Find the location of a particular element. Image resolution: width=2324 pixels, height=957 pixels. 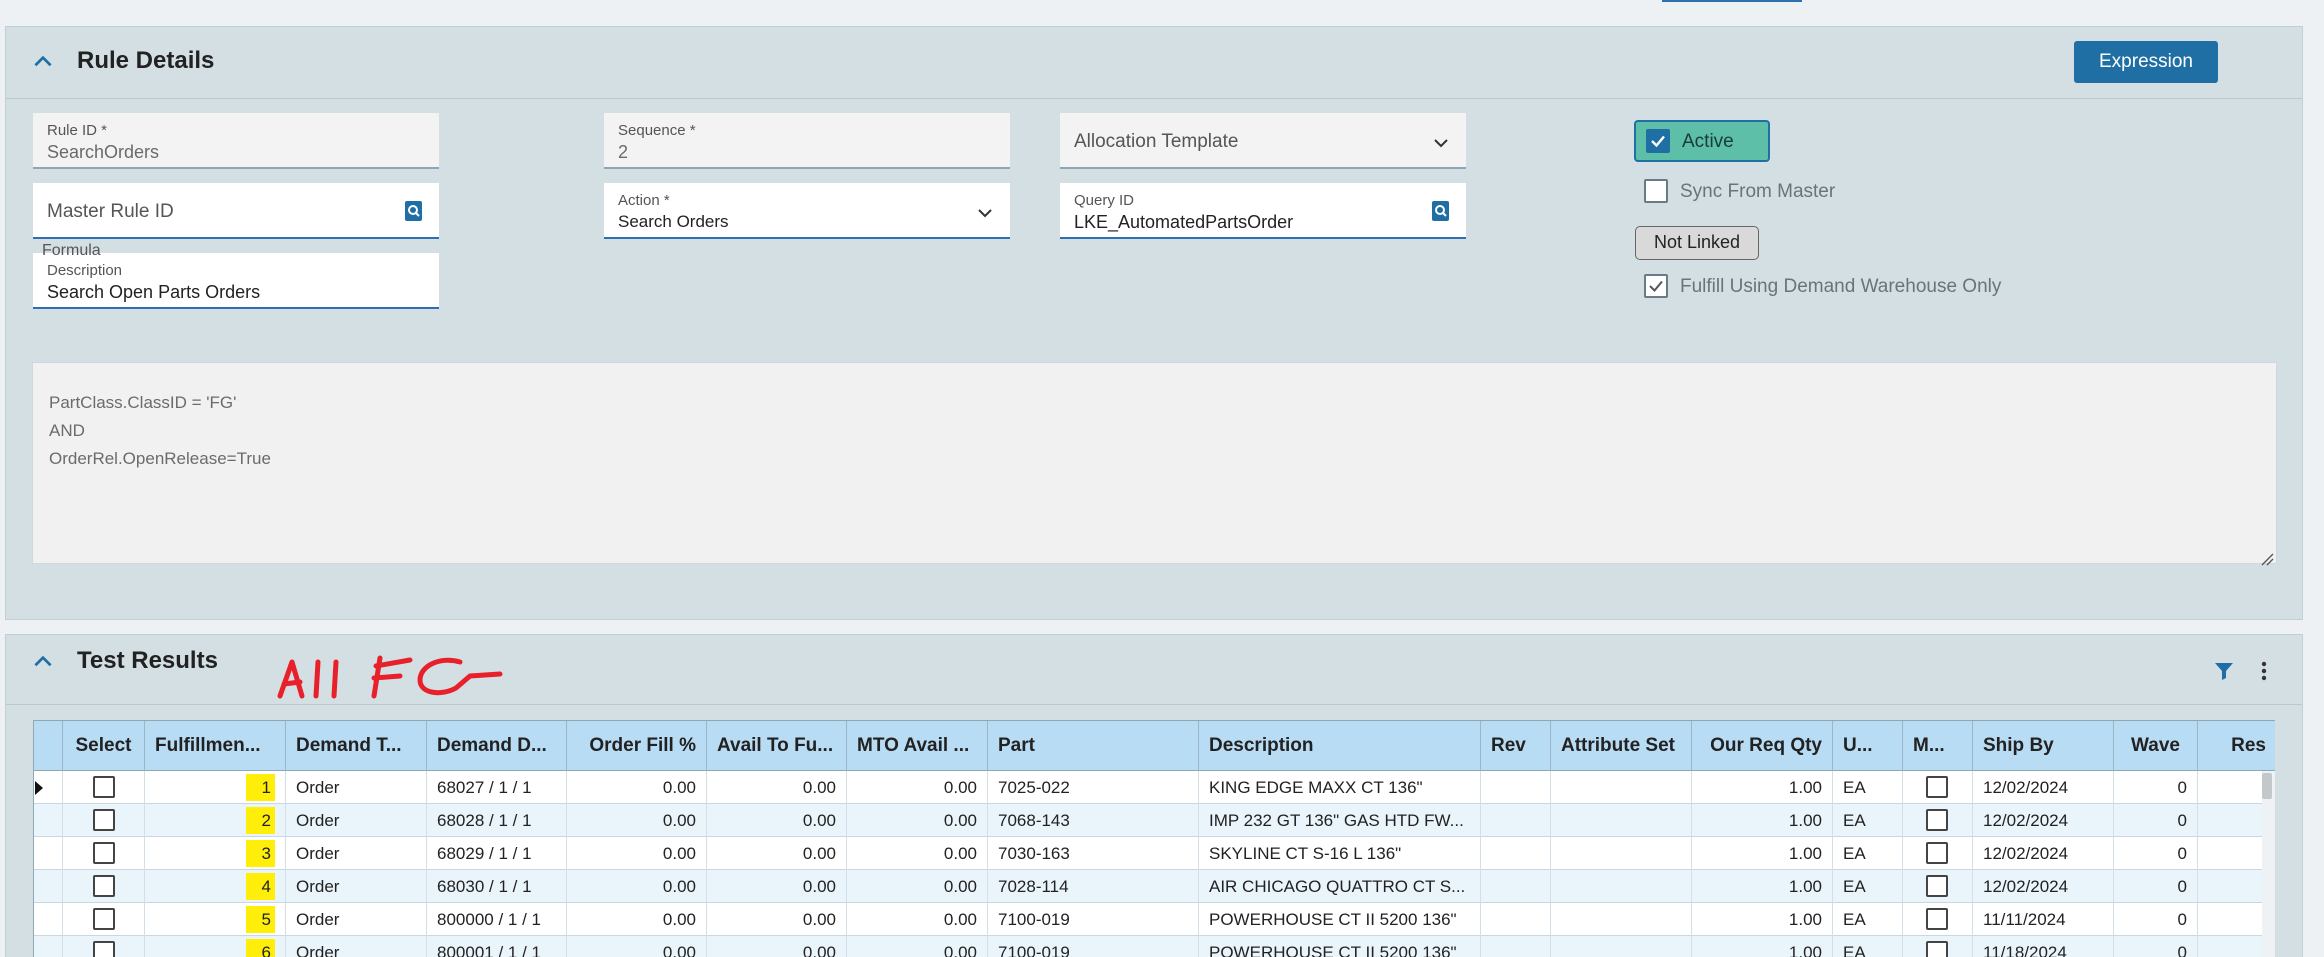

cell-demand-detail: 68030 / 1 / 1 is located at coordinates (497, 886).